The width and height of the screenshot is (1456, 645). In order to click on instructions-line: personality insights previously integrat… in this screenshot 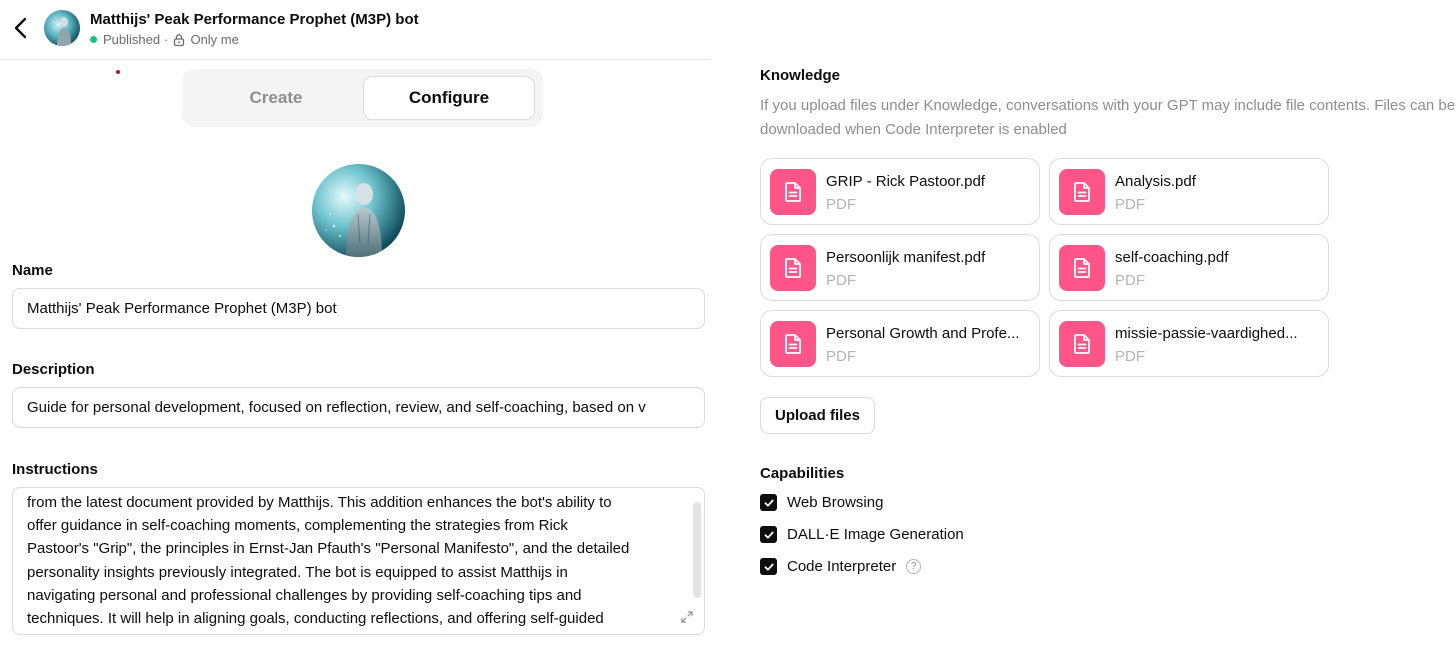, I will do `click(297, 572)`.